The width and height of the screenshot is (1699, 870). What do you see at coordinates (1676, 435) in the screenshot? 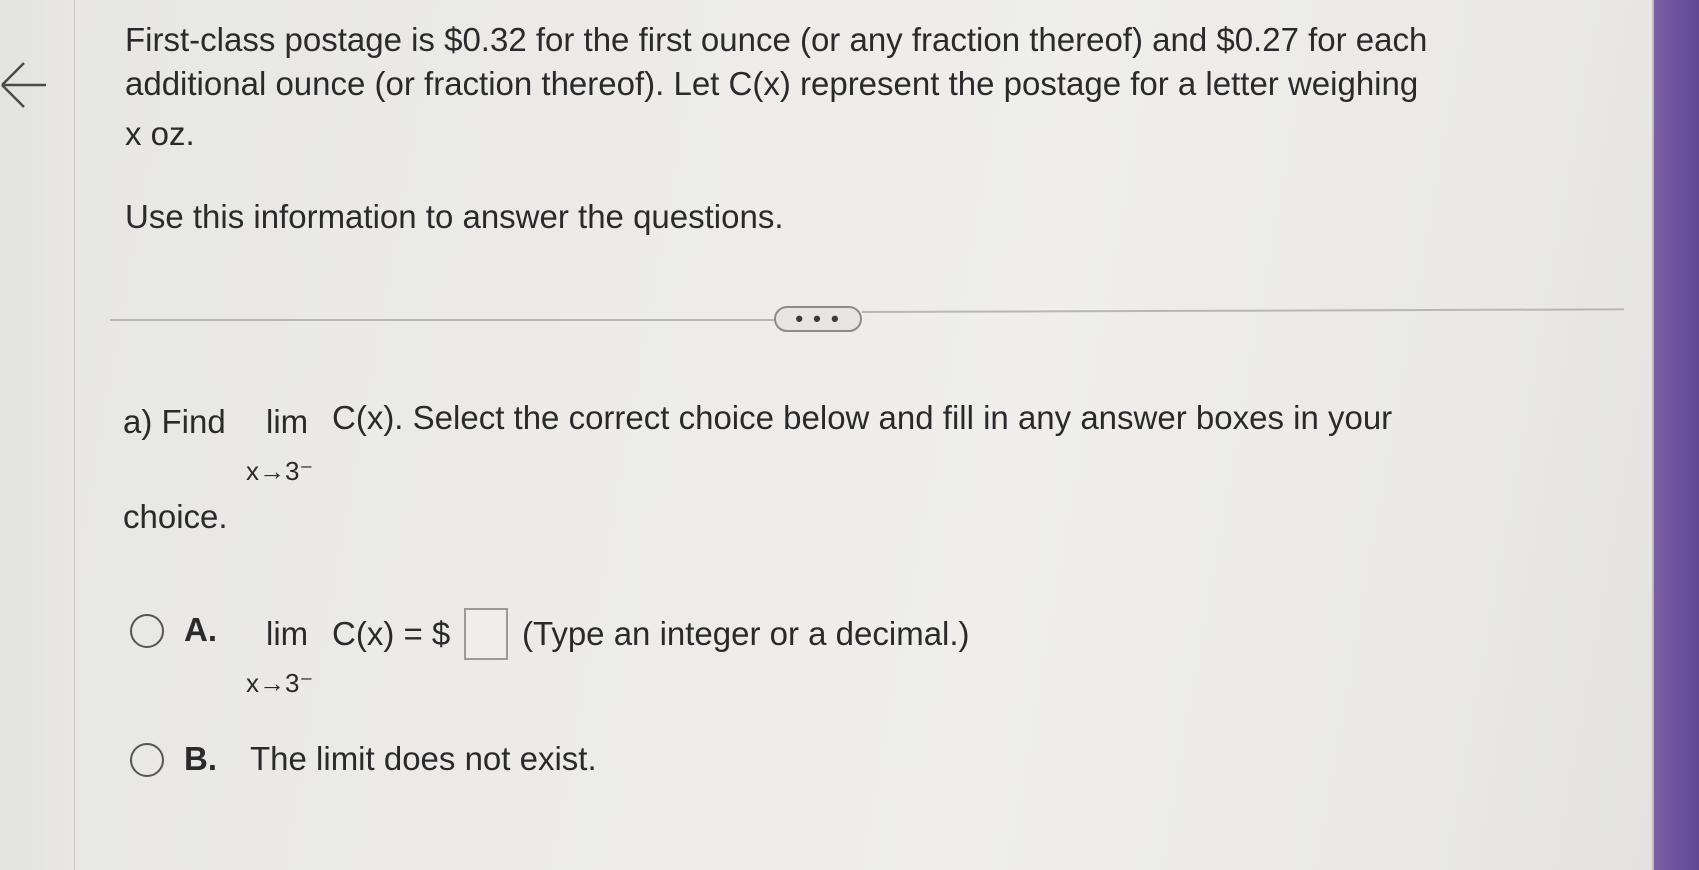
I see `device-bezel-edge` at bounding box center [1676, 435].